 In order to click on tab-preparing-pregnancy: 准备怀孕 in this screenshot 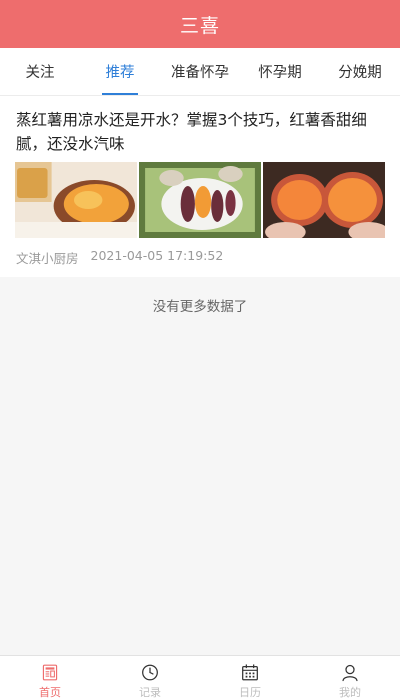, I will do `click(200, 71)`.